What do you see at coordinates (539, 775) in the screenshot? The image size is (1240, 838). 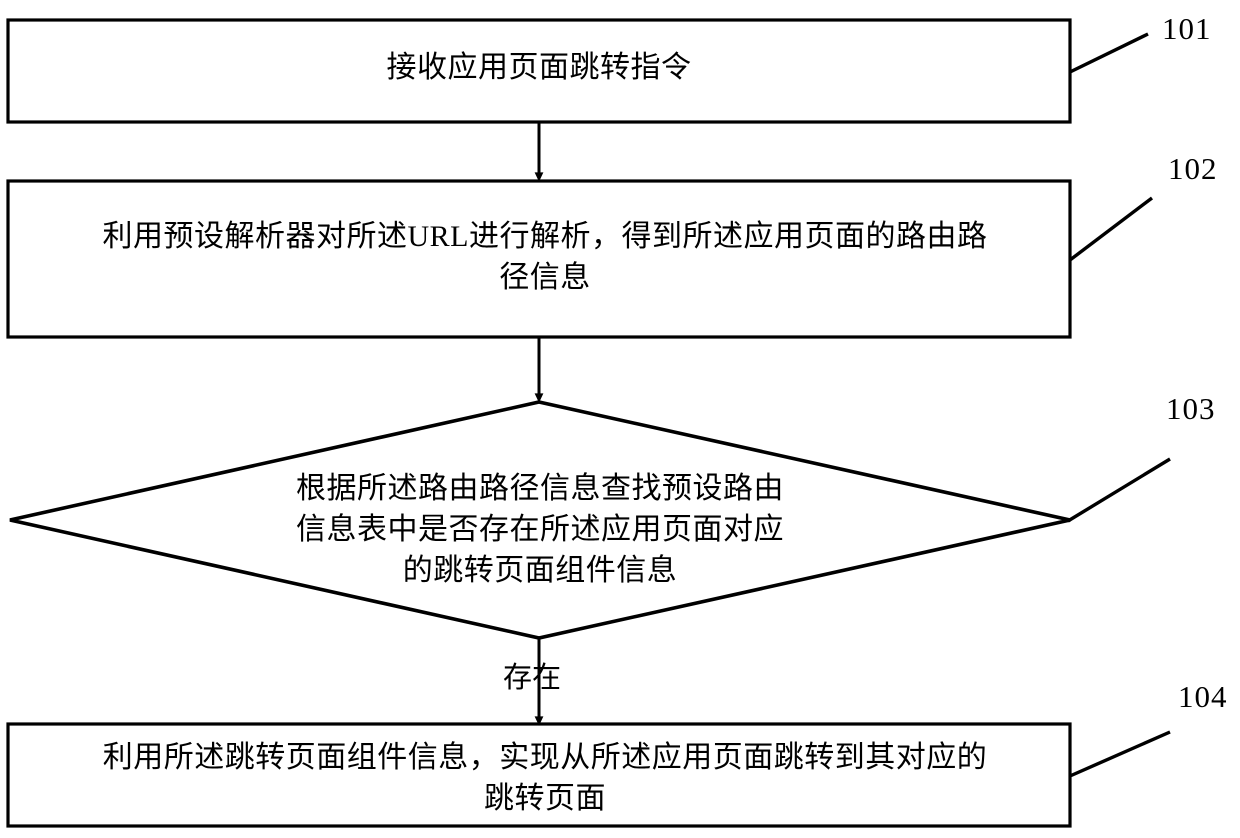 I see `node-104-rect` at bounding box center [539, 775].